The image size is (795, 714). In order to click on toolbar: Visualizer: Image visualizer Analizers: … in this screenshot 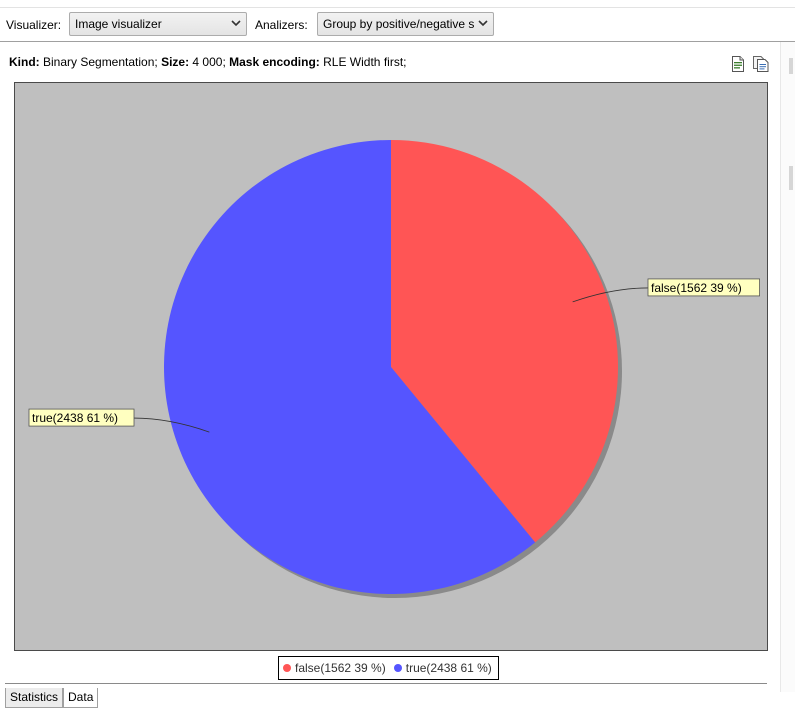, I will do `click(397, 25)`.